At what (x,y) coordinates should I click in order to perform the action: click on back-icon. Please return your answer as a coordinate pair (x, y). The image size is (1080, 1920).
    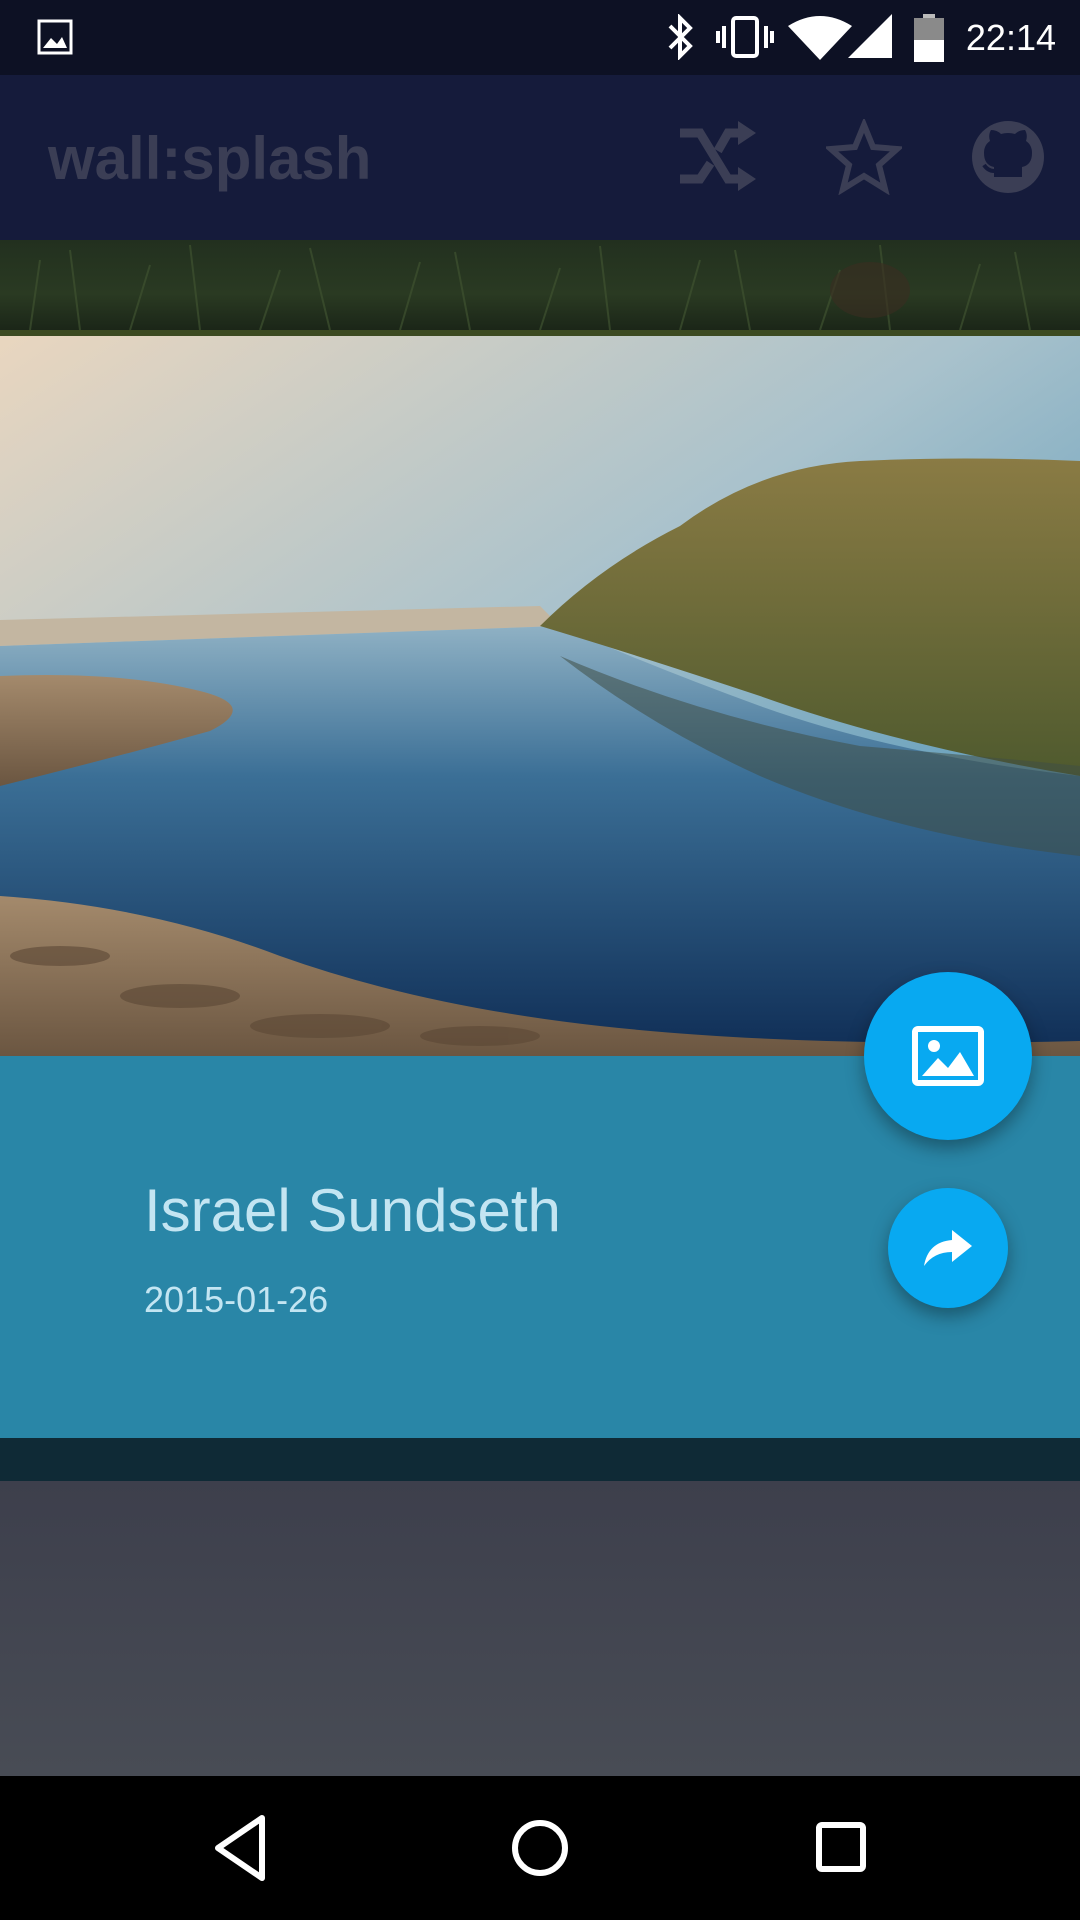
    Looking at the image, I should click on (240, 1848).